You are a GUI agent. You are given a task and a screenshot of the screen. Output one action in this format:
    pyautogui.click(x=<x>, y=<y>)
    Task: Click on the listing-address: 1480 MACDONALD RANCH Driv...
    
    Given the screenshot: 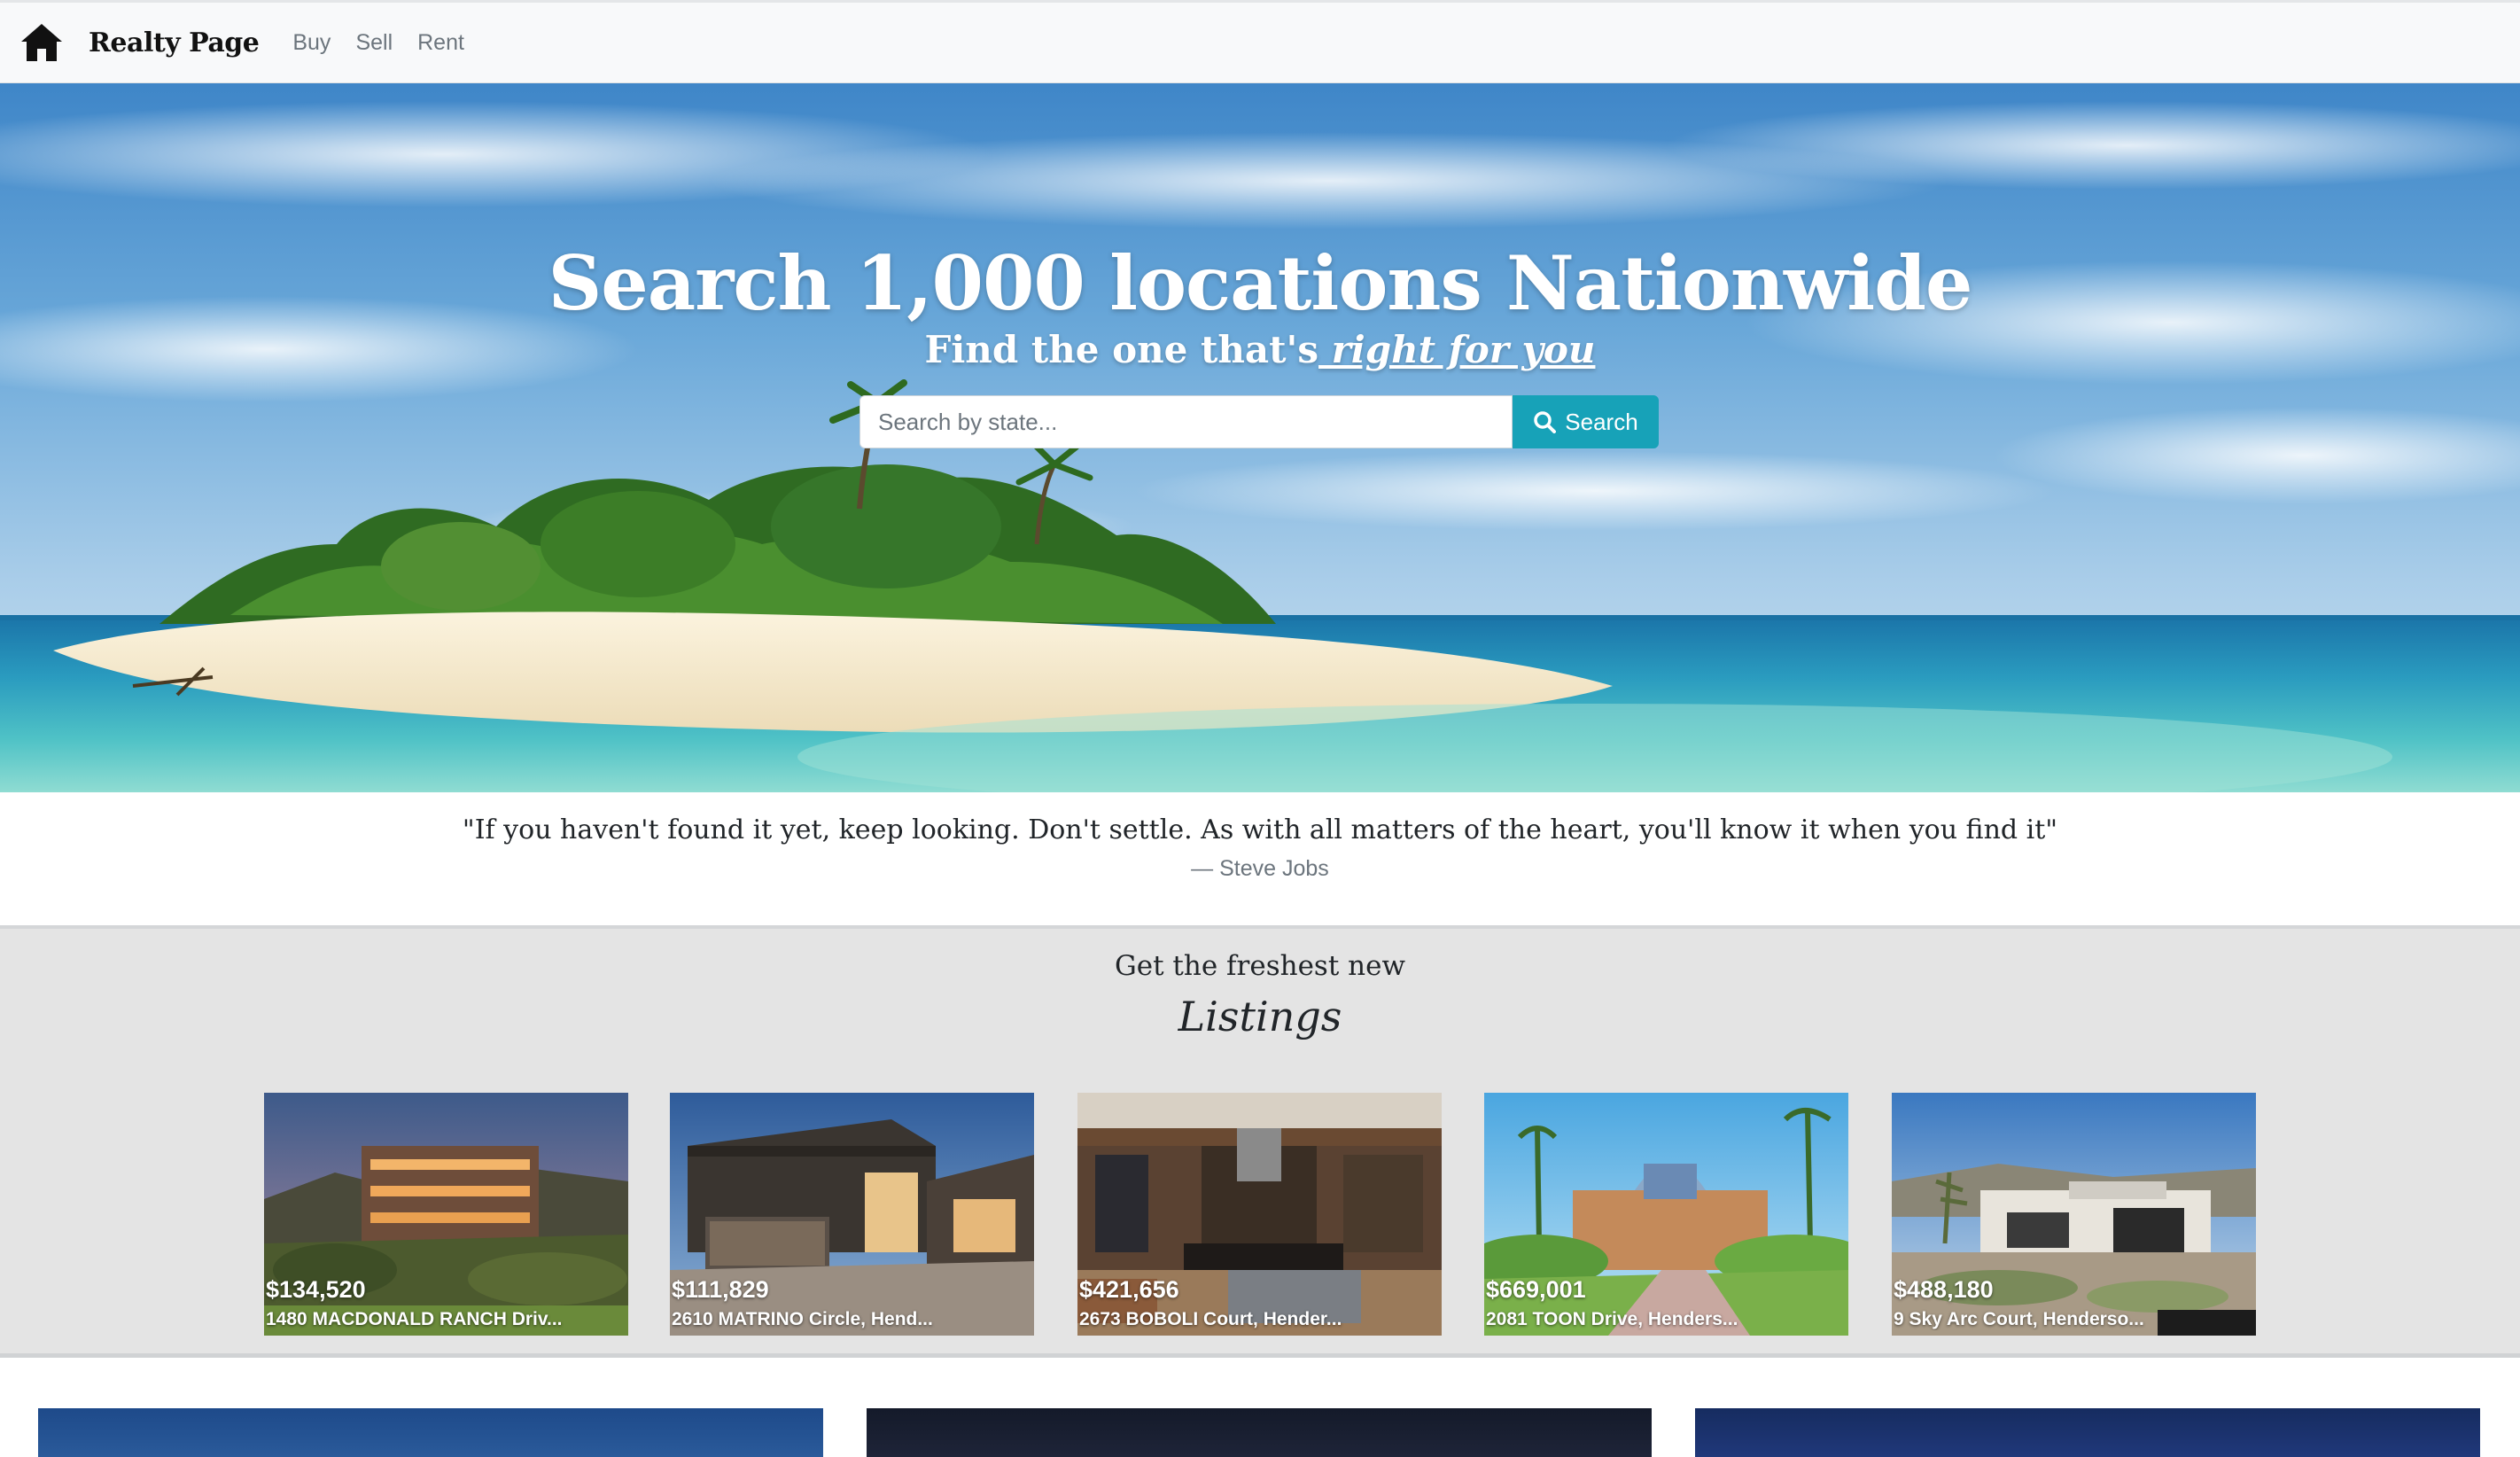 What is the action you would take?
    pyautogui.click(x=414, y=1319)
    